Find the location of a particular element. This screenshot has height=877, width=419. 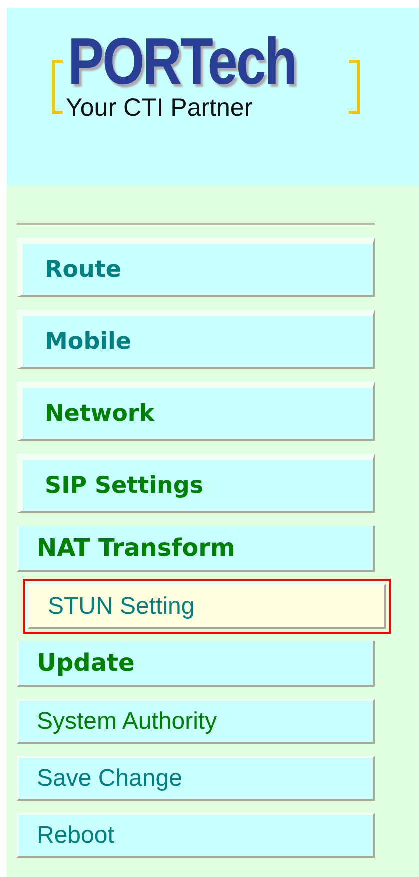

menu-item: Update is located at coordinates (196, 664).